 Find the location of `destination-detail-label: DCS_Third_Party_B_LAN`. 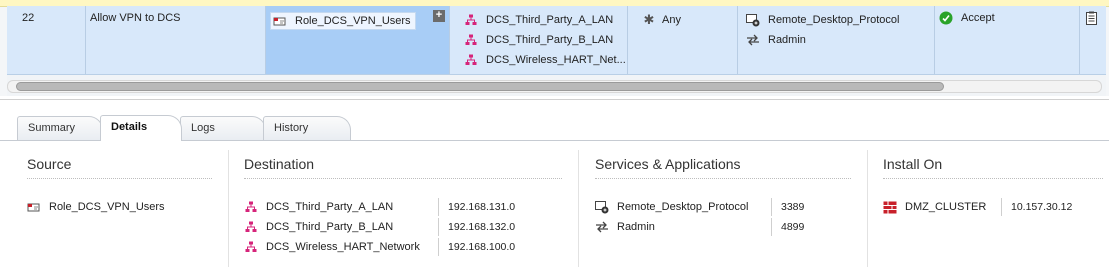

destination-detail-label: DCS_Third_Party_B_LAN is located at coordinates (330, 227).